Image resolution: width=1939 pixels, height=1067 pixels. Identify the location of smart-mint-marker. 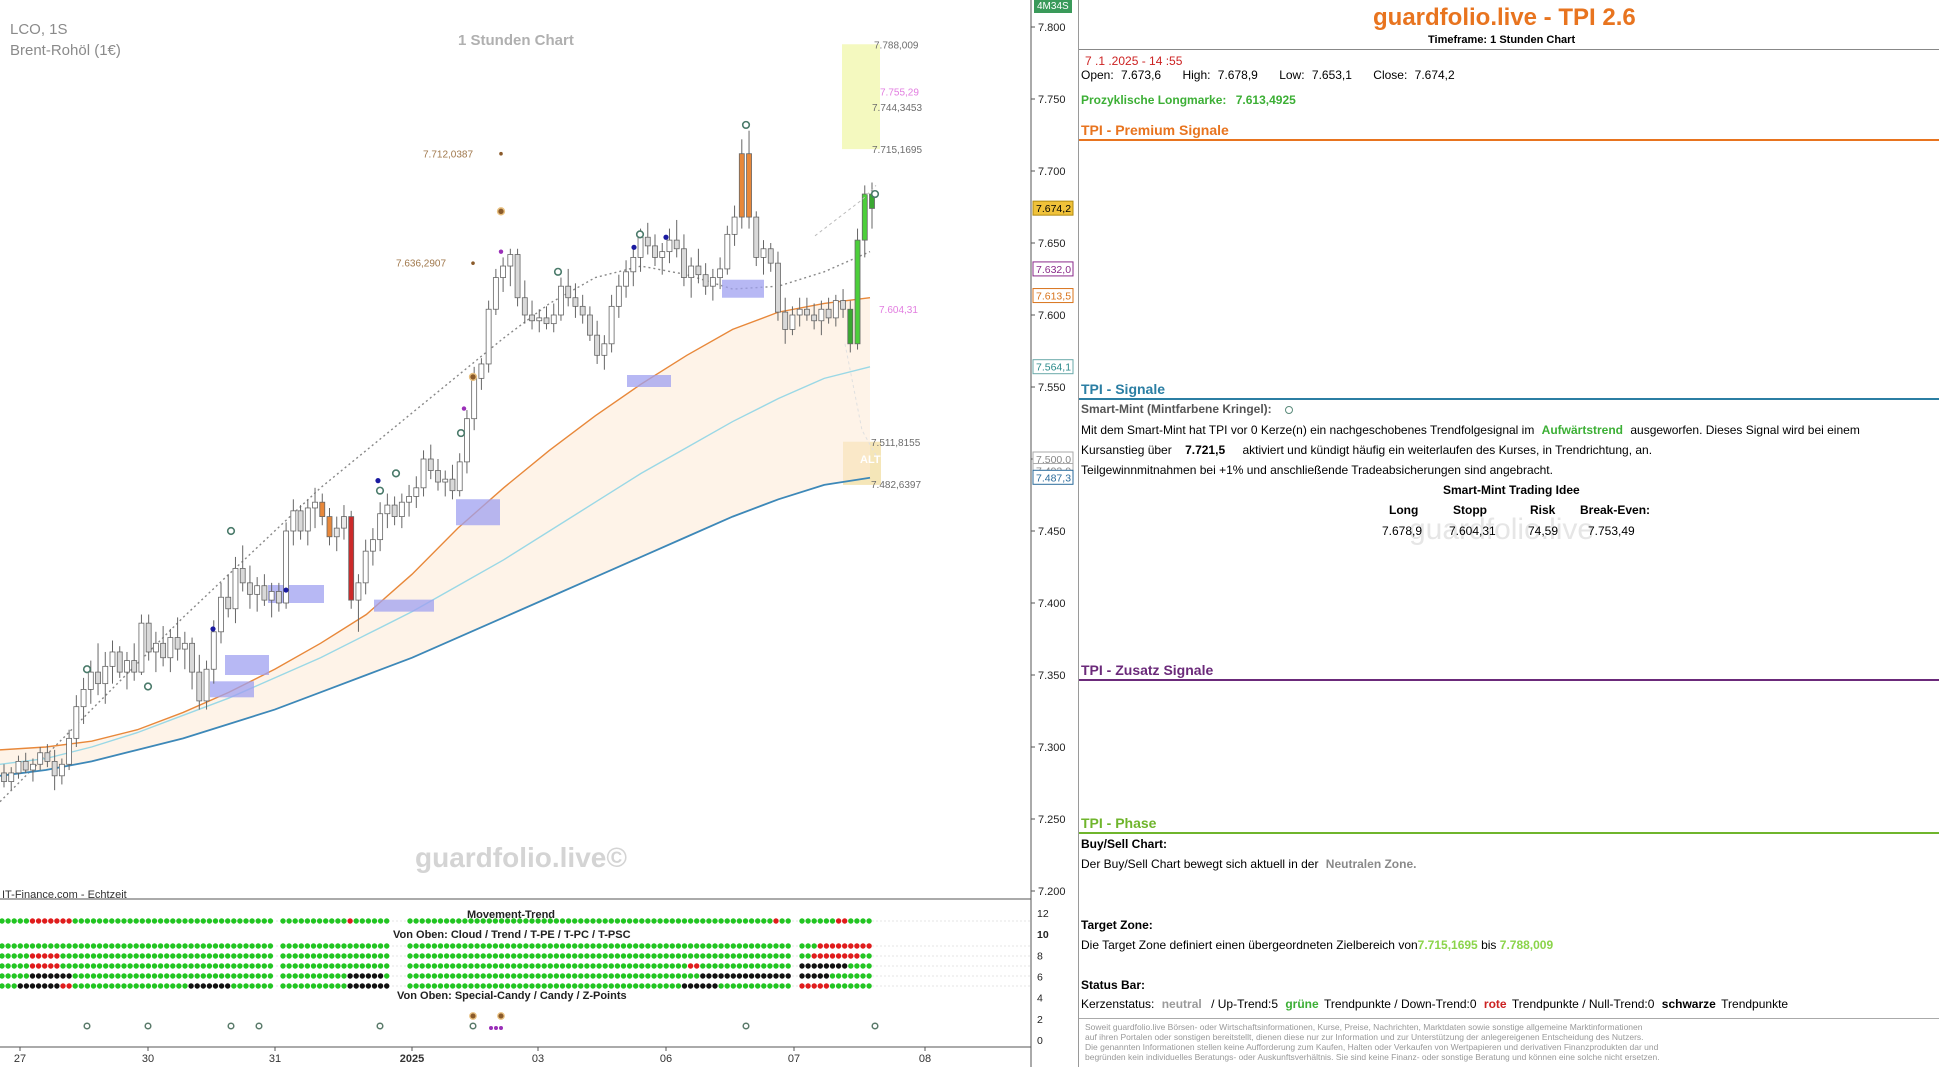
(148, 686).